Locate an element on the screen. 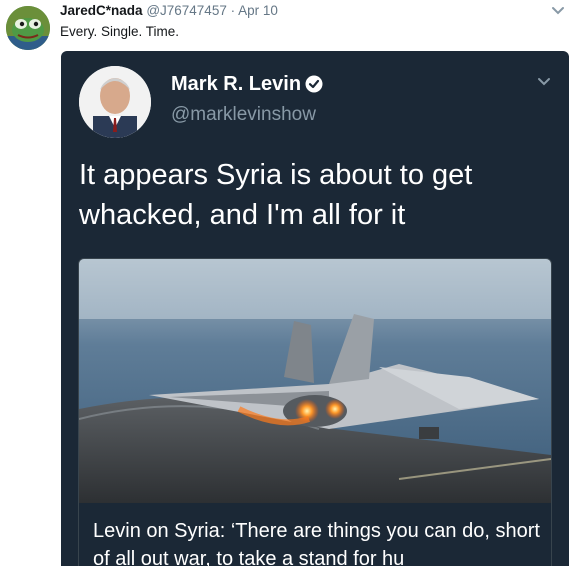 The image size is (573, 566). tweet-date: Apr 10 is located at coordinates (258, 10).